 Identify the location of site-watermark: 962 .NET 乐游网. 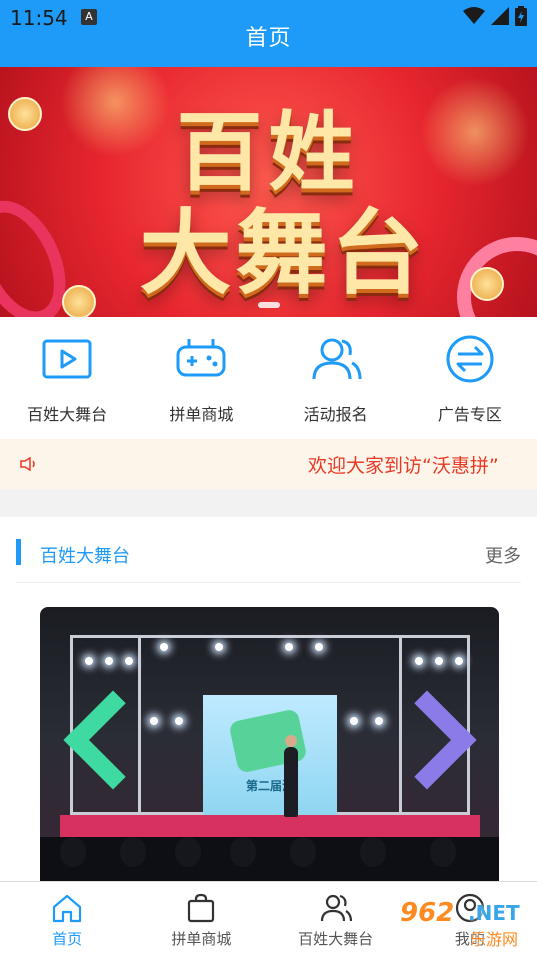
(467, 925).